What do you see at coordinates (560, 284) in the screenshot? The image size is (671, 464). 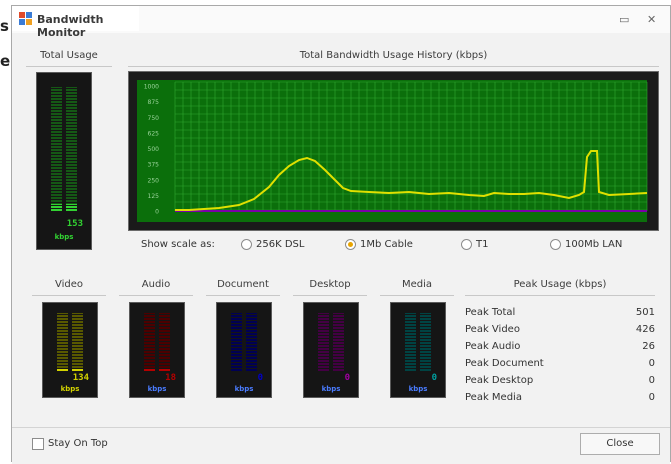 I see `peak-usage-heading: Peak Usage (kbps)` at bounding box center [560, 284].